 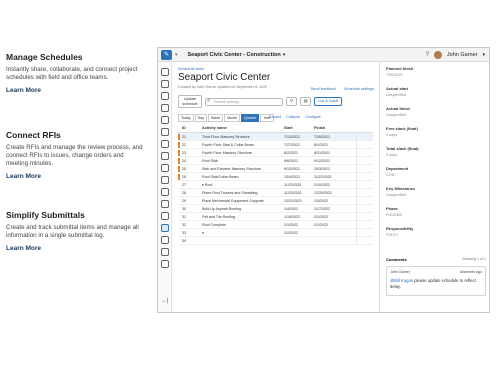 I want to click on col-start: Start, so click(x=299, y=128).